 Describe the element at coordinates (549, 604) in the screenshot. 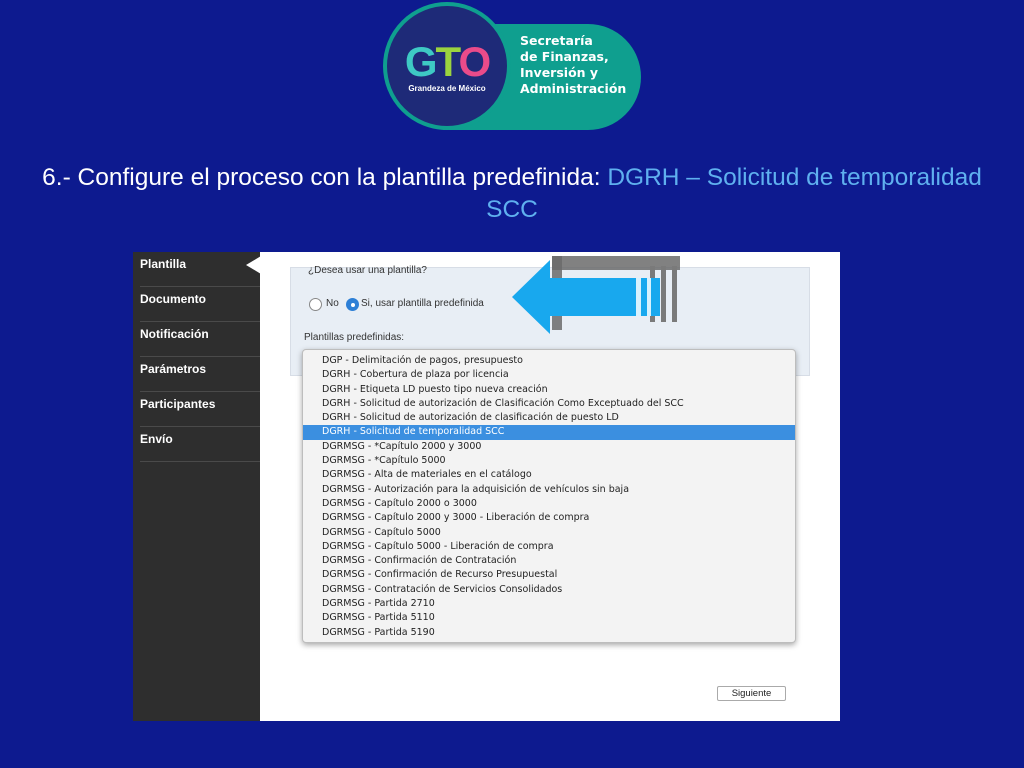

I see `dropdown-option: DGRMSG - Partida 2710` at that location.